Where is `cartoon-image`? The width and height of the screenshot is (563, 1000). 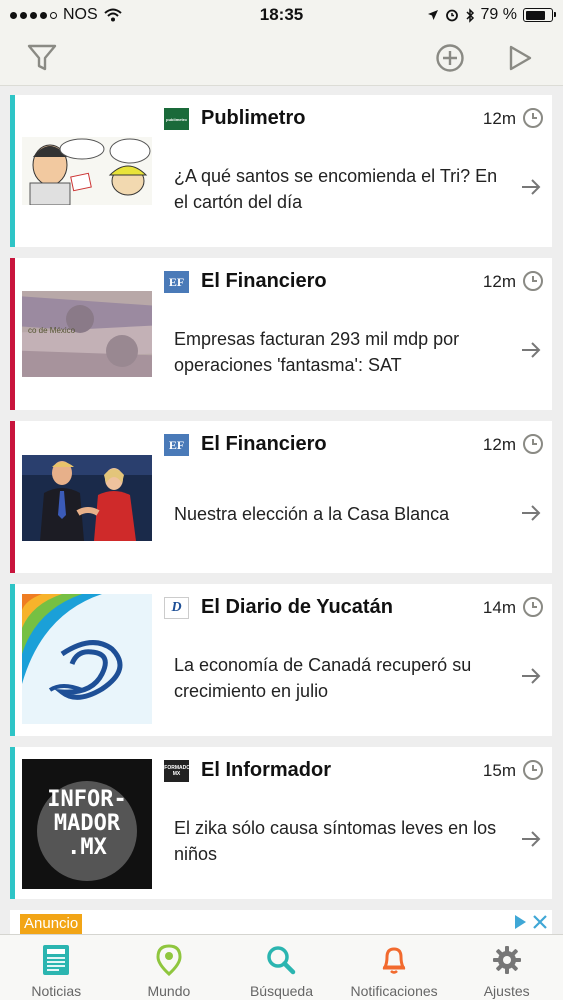
cartoon-image is located at coordinates (87, 171).